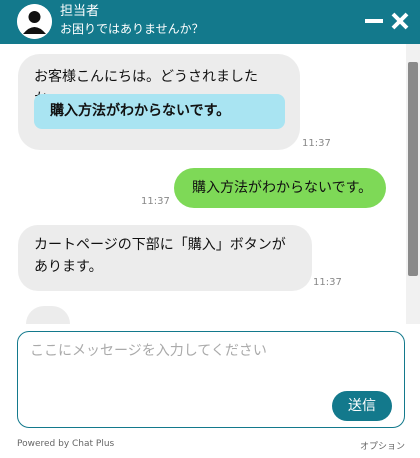 Image resolution: width=420 pixels, height=458 pixels. I want to click on send-button: 送信, so click(362, 406).